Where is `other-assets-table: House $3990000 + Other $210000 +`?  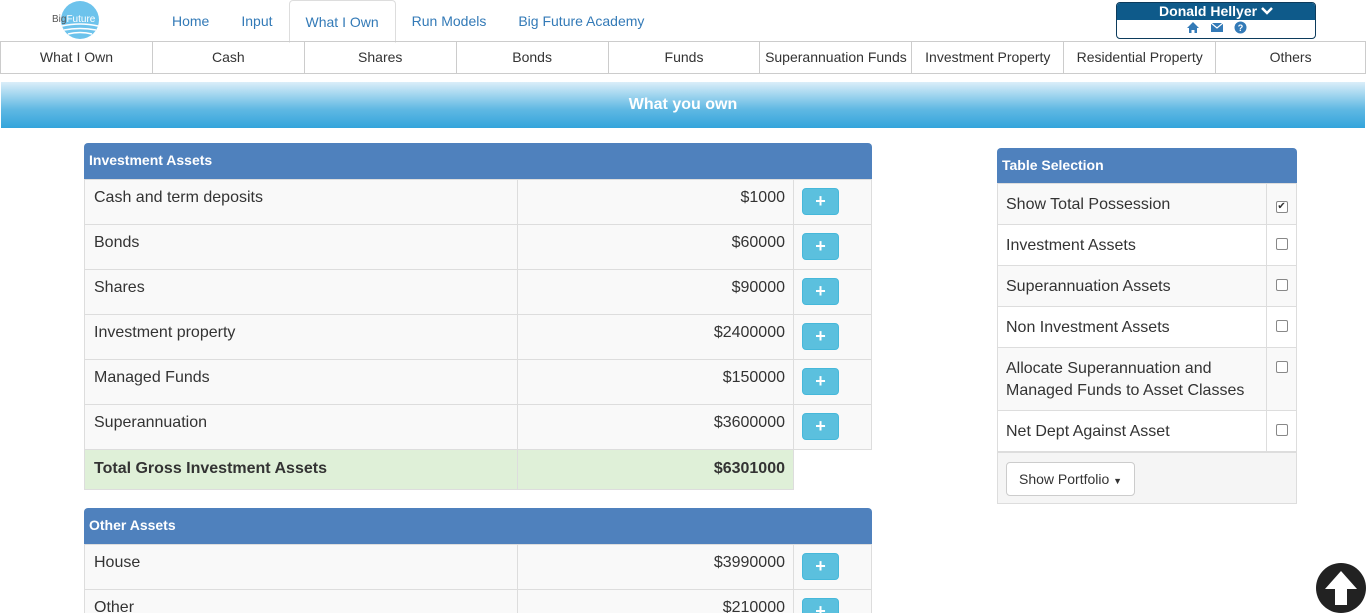 other-assets-table: House $3990000 + Other $210000 + is located at coordinates (478, 578).